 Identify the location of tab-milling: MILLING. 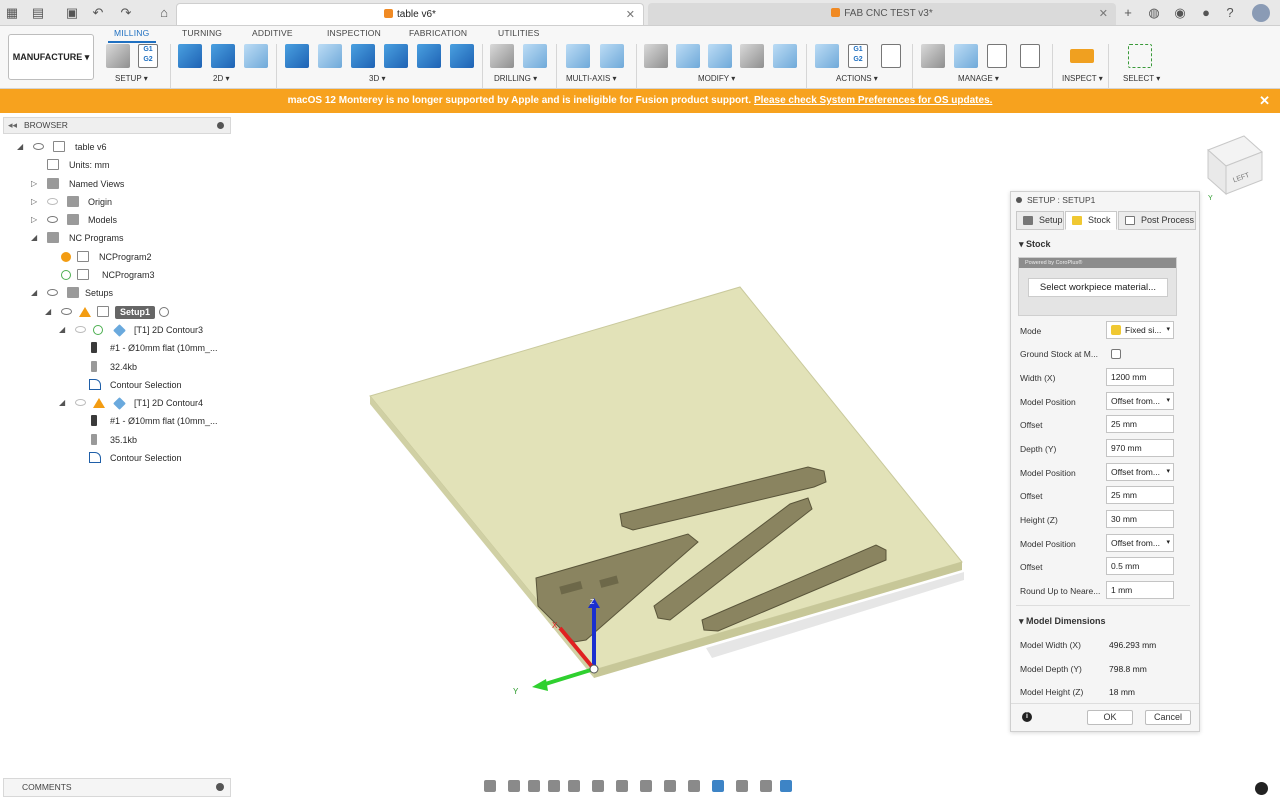
(131, 33).